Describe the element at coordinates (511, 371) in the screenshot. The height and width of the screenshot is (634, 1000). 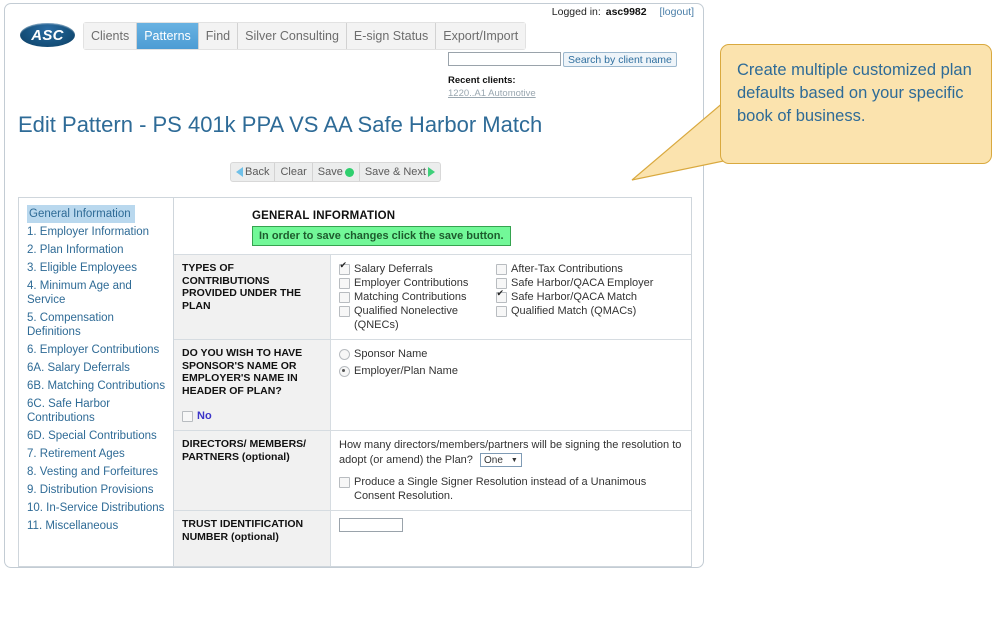
I see `radio-employer-plan-name: Employer/Plan Name` at that location.